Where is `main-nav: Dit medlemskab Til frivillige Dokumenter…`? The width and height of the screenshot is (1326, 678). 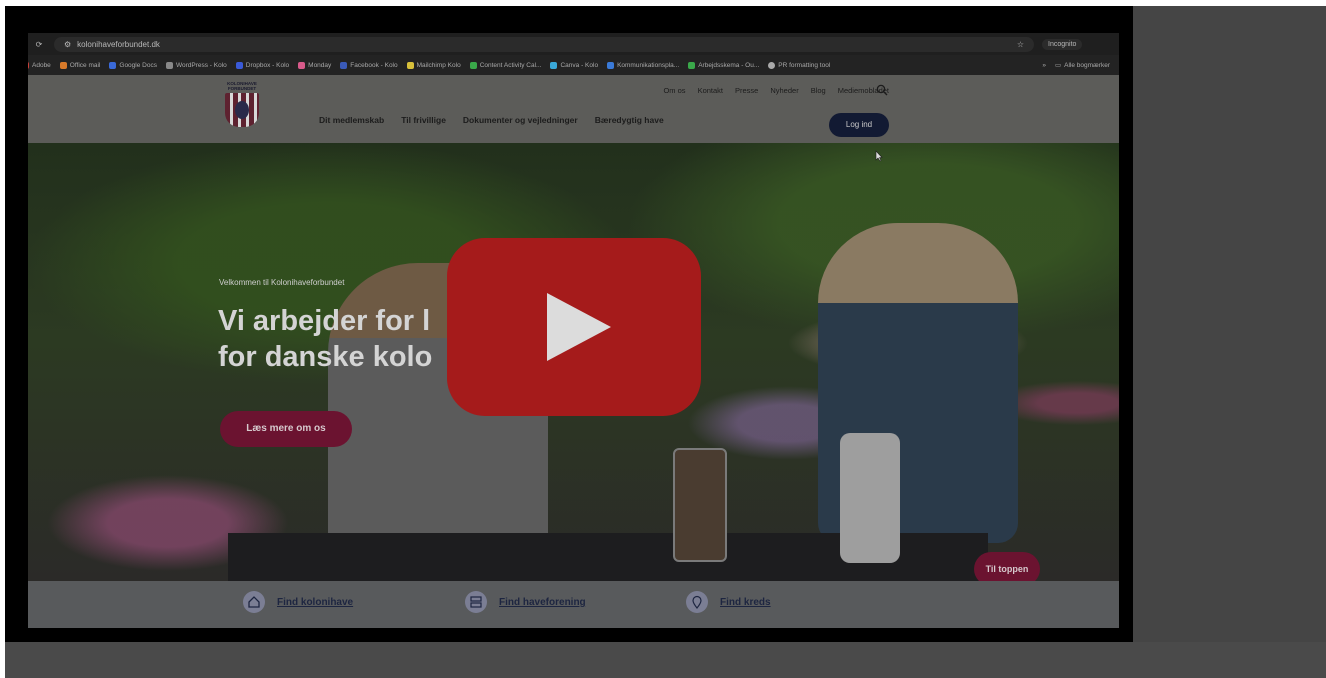
main-nav: Dit medlemskab Til frivillige Dokumenter… is located at coordinates (500, 120).